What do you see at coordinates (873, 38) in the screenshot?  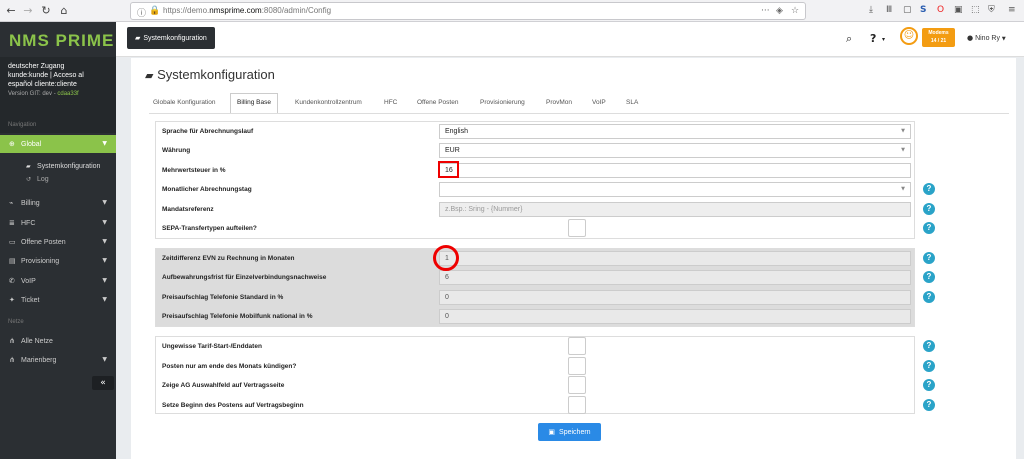 I see `help-dropdown-icon: ?` at bounding box center [873, 38].